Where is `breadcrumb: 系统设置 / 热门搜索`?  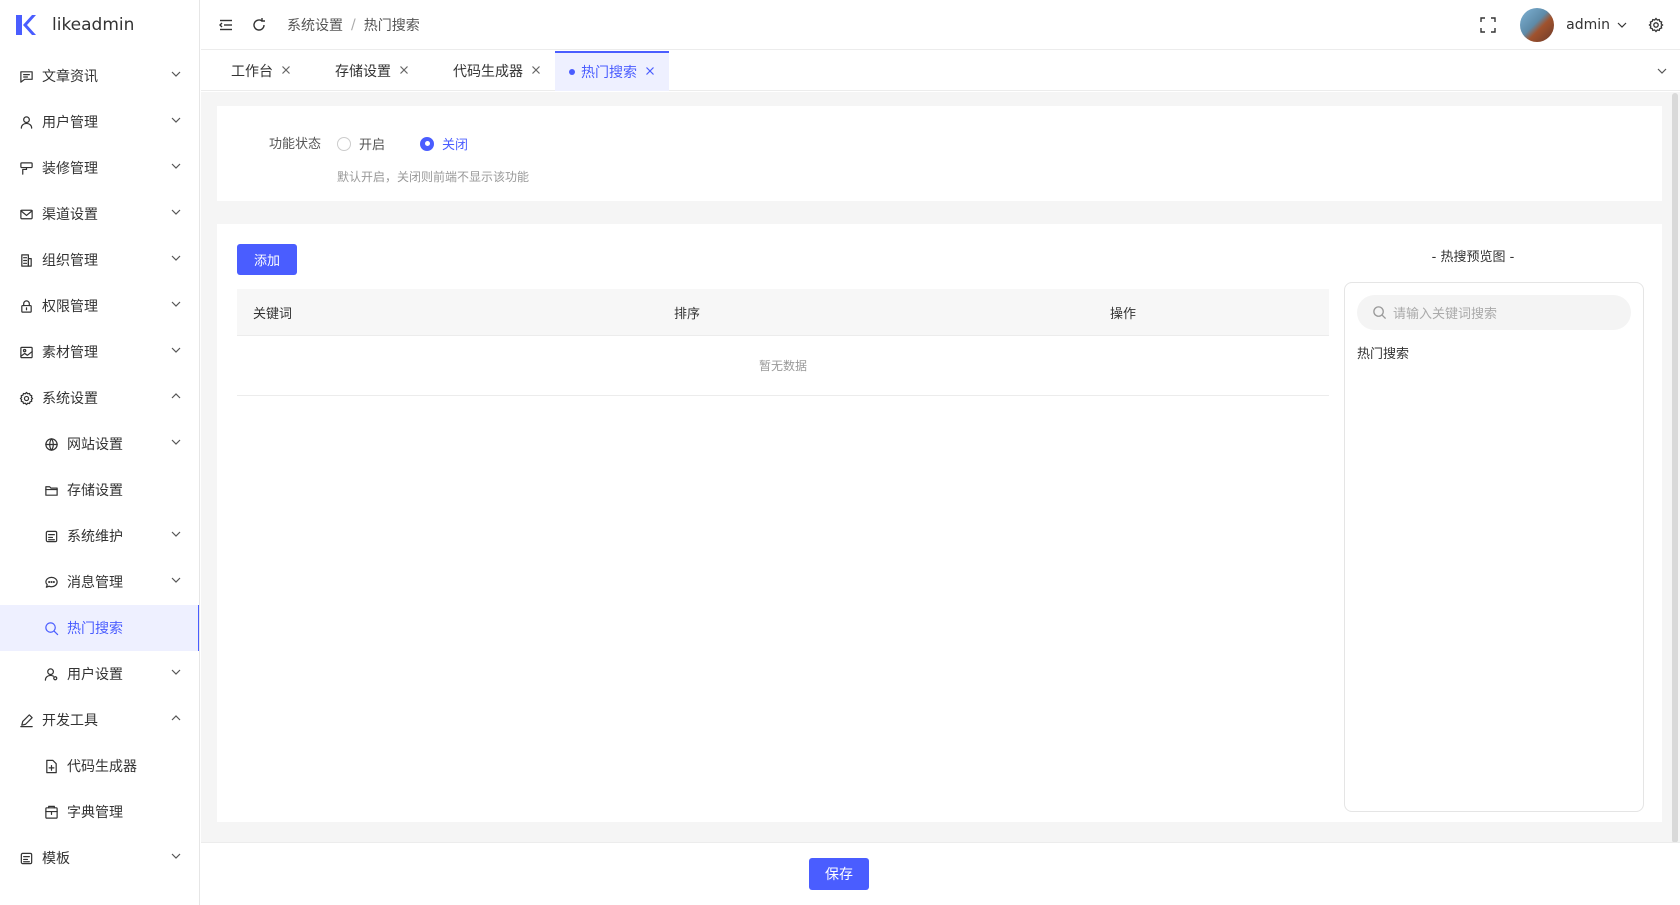
breadcrumb: 系统设置 / 热门搜索 is located at coordinates (353, 25).